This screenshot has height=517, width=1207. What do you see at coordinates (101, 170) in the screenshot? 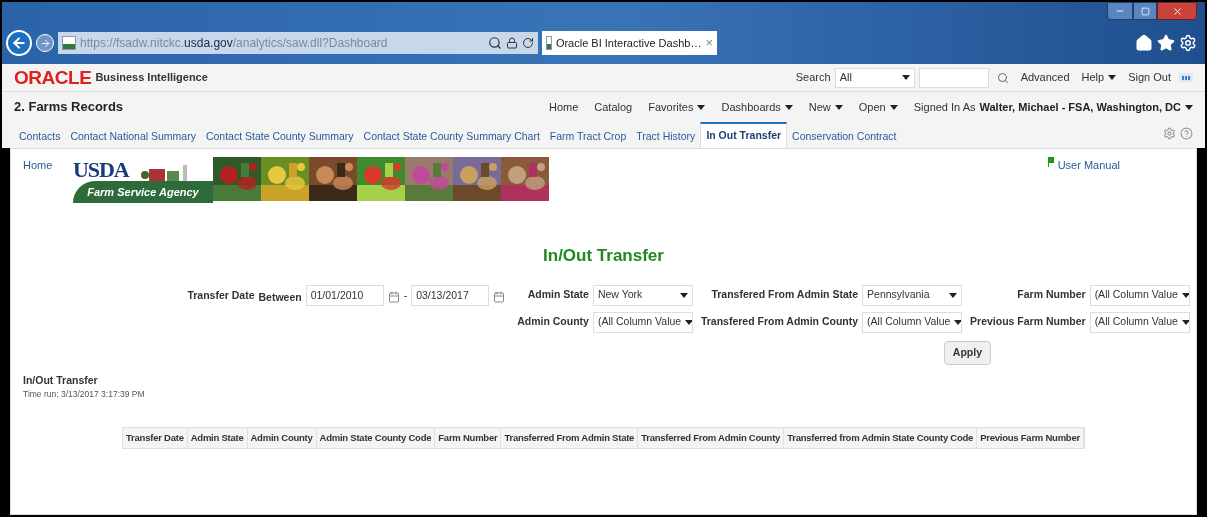
I see `usda-logo: USDA` at bounding box center [101, 170].